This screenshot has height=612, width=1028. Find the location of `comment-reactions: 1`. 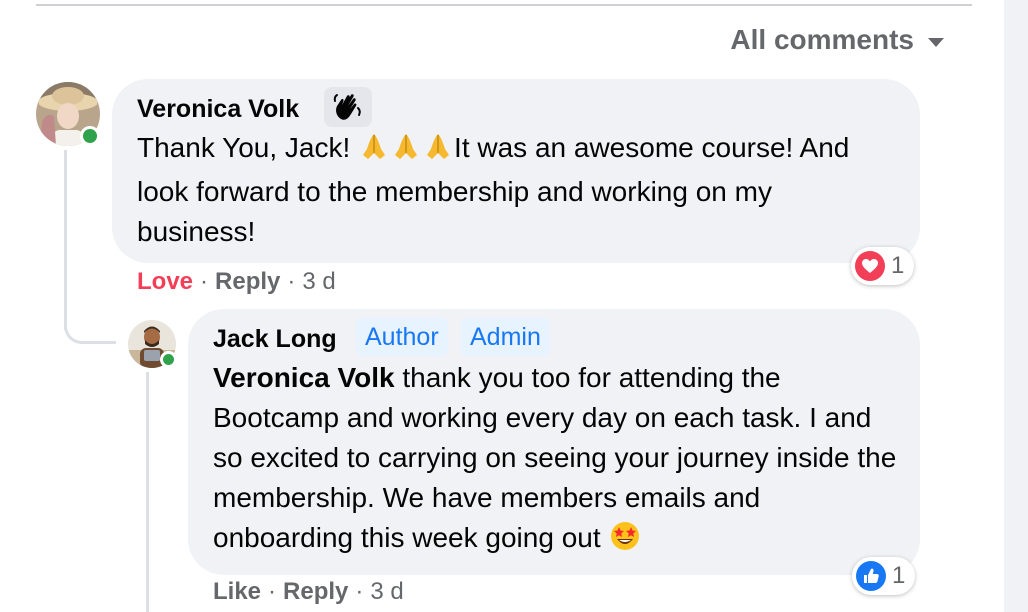

comment-reactions: 1 is located at coordinates (883, 266).